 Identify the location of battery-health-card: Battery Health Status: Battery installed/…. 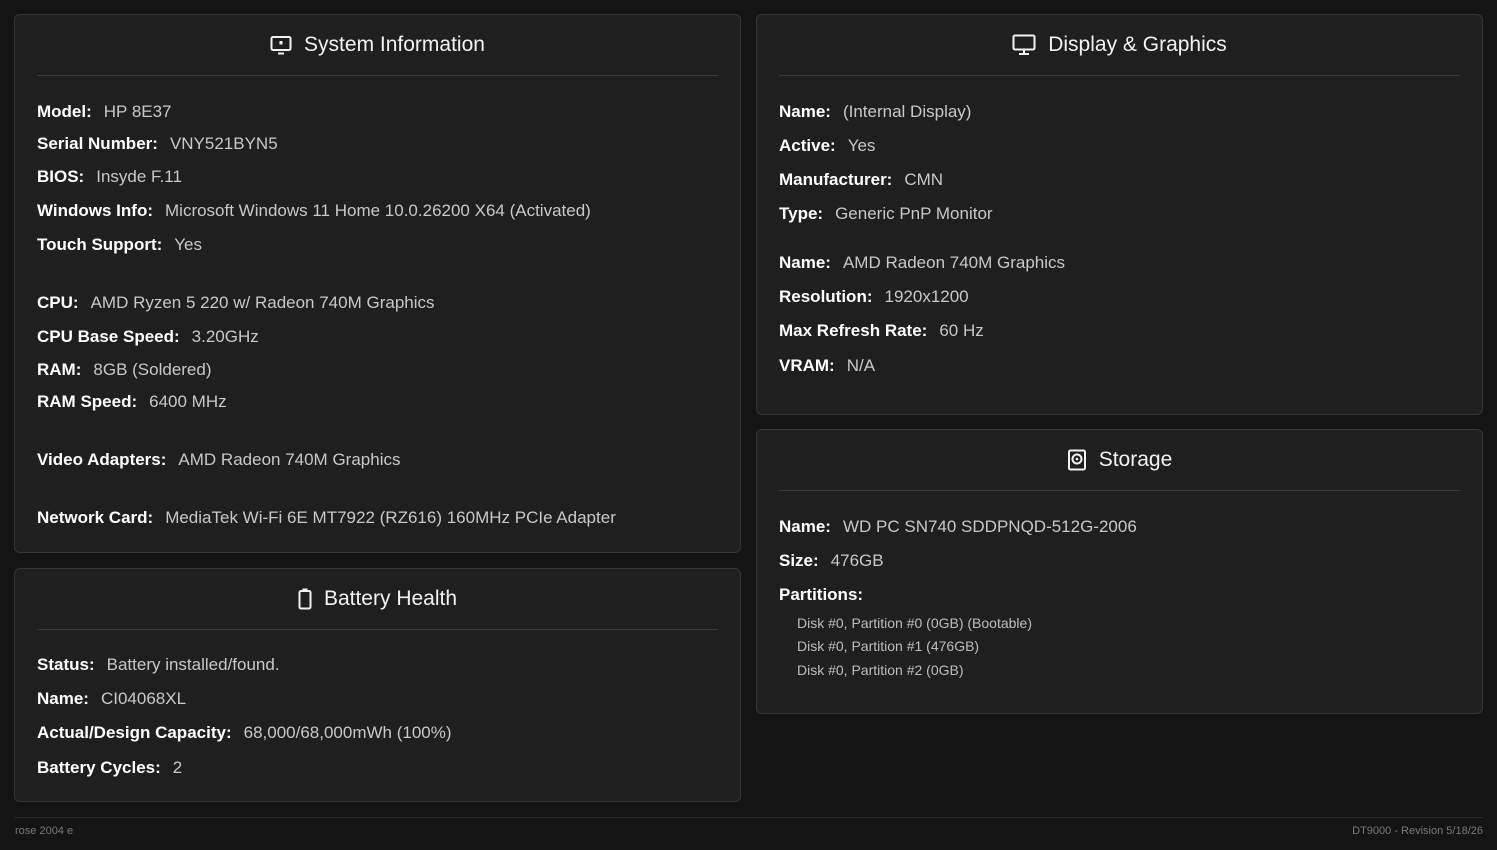
(377, 685).